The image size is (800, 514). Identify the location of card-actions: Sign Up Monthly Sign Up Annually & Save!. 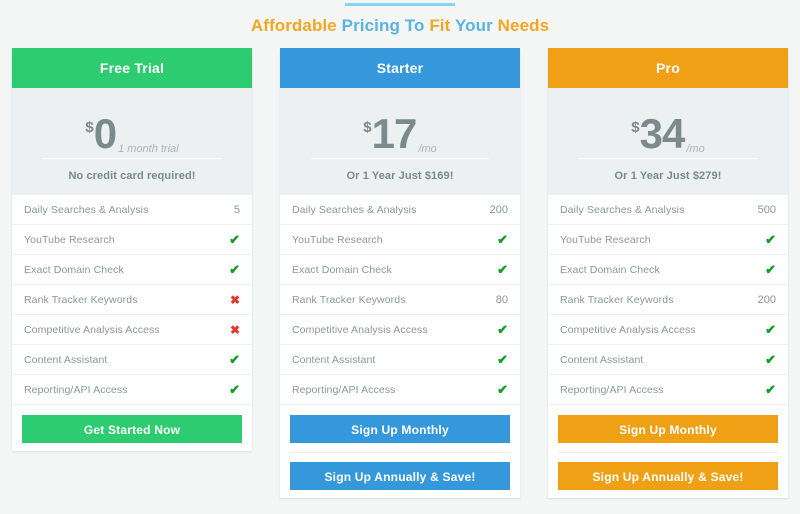
(668, 447).